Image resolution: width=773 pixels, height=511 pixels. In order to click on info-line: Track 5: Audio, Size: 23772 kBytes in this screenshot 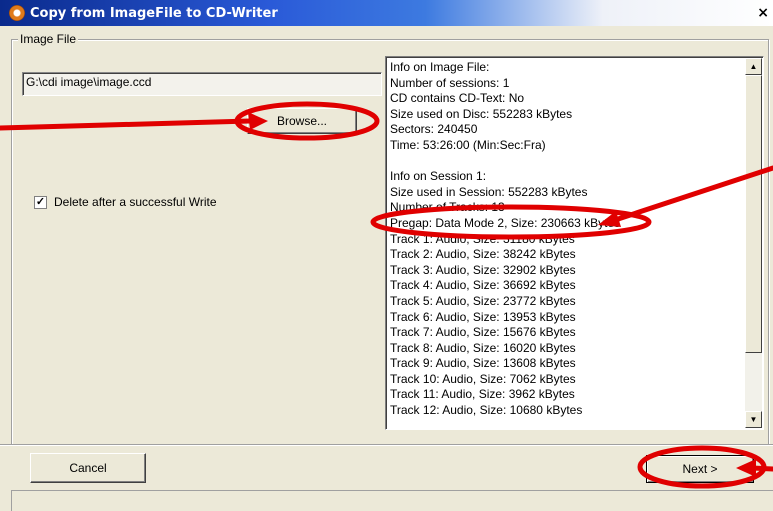, I will do `click(483, 300)`.